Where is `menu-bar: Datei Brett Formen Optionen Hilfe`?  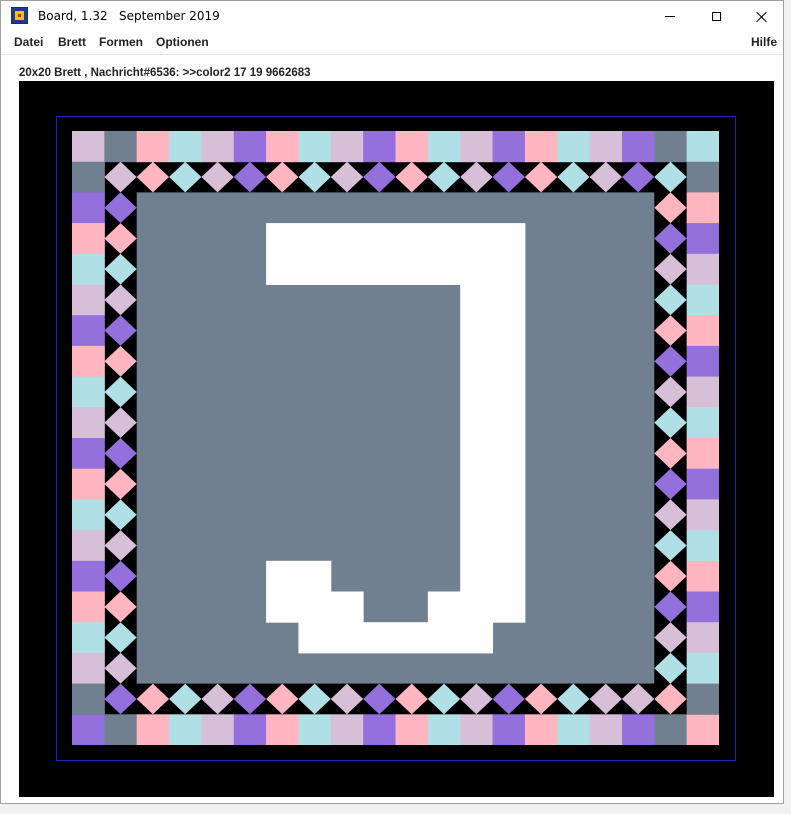 menu-bar: Datei Brett Formen Optionen Hilfe is located at coordinates (392, 43).